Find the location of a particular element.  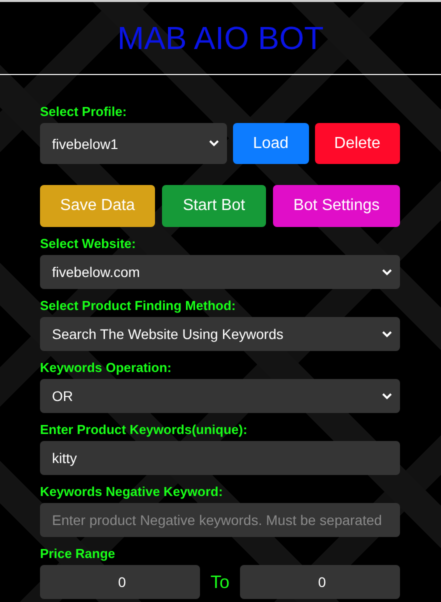

field-label: Enter Product Keywords(unique): is located at coordinates (144, 430).